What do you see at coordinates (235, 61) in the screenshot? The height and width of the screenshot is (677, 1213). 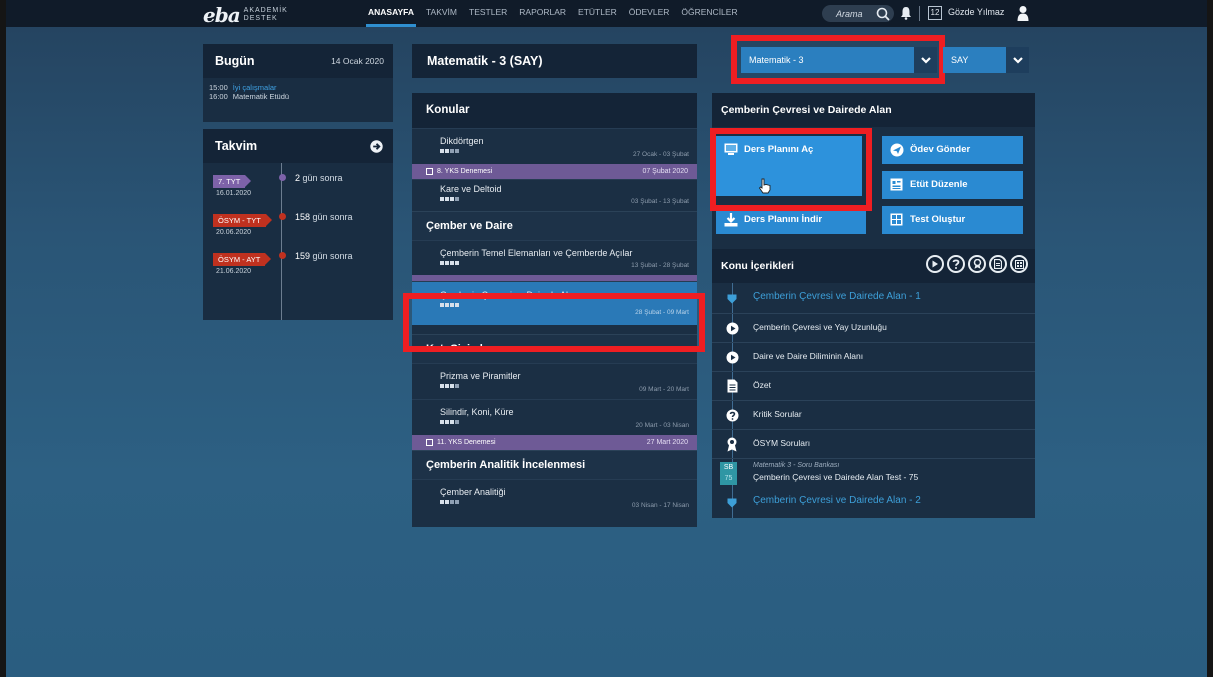 I see `today-title: Bugün` at bounding box center [235, 61].